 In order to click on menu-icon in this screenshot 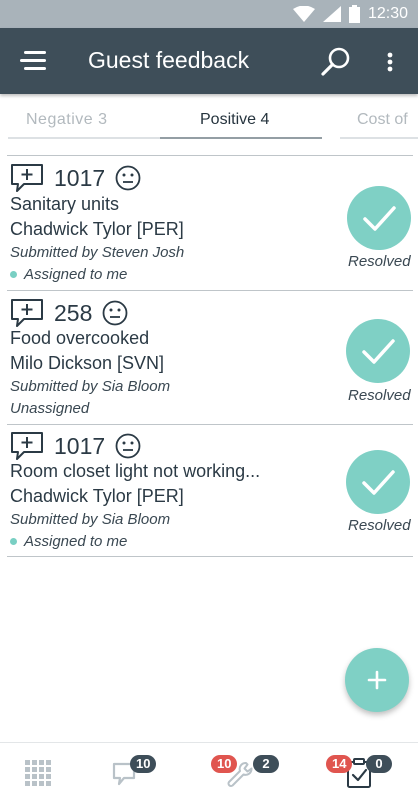, I will do `click(33, 60)`.